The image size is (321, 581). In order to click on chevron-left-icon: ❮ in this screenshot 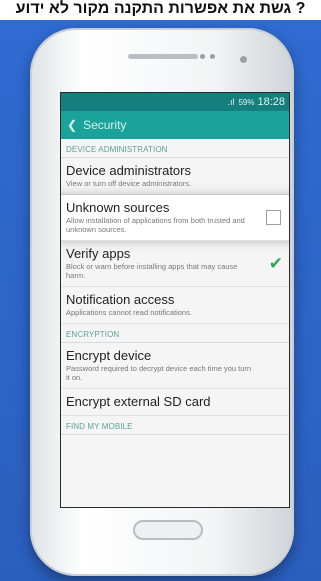, I will do `click(72, 125)`.